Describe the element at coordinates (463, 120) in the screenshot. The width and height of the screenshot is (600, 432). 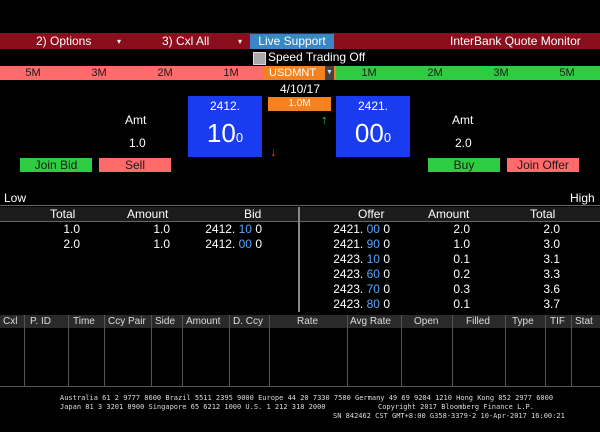
I see `offer-amount-label: Amt` at that location.